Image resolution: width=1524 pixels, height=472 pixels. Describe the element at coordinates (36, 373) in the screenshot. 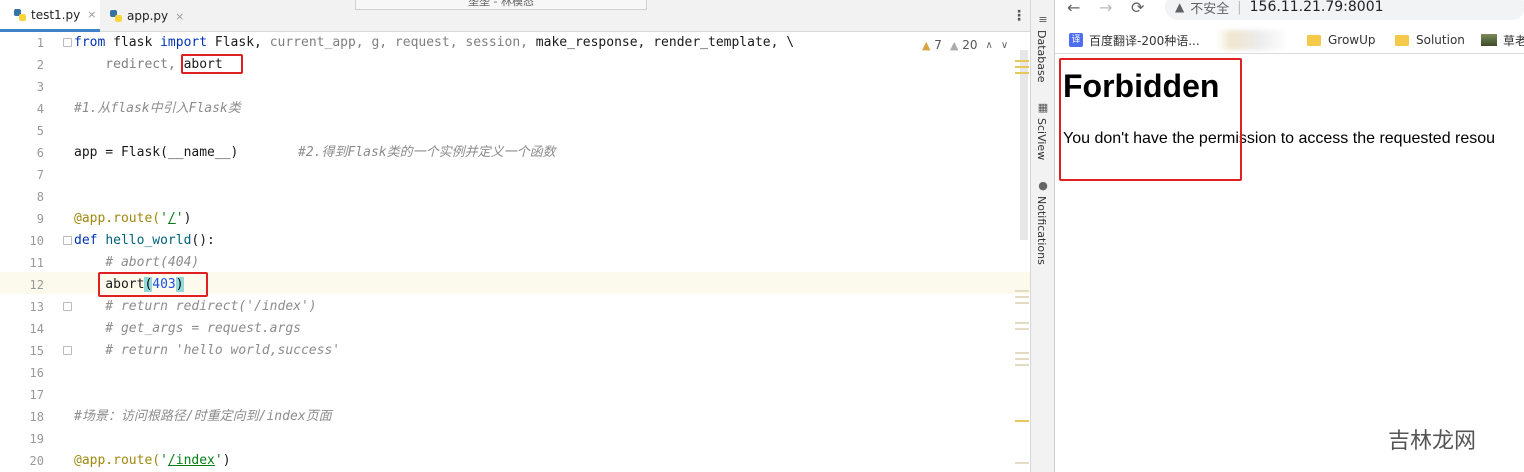

I see `line-number: 16` at that location.